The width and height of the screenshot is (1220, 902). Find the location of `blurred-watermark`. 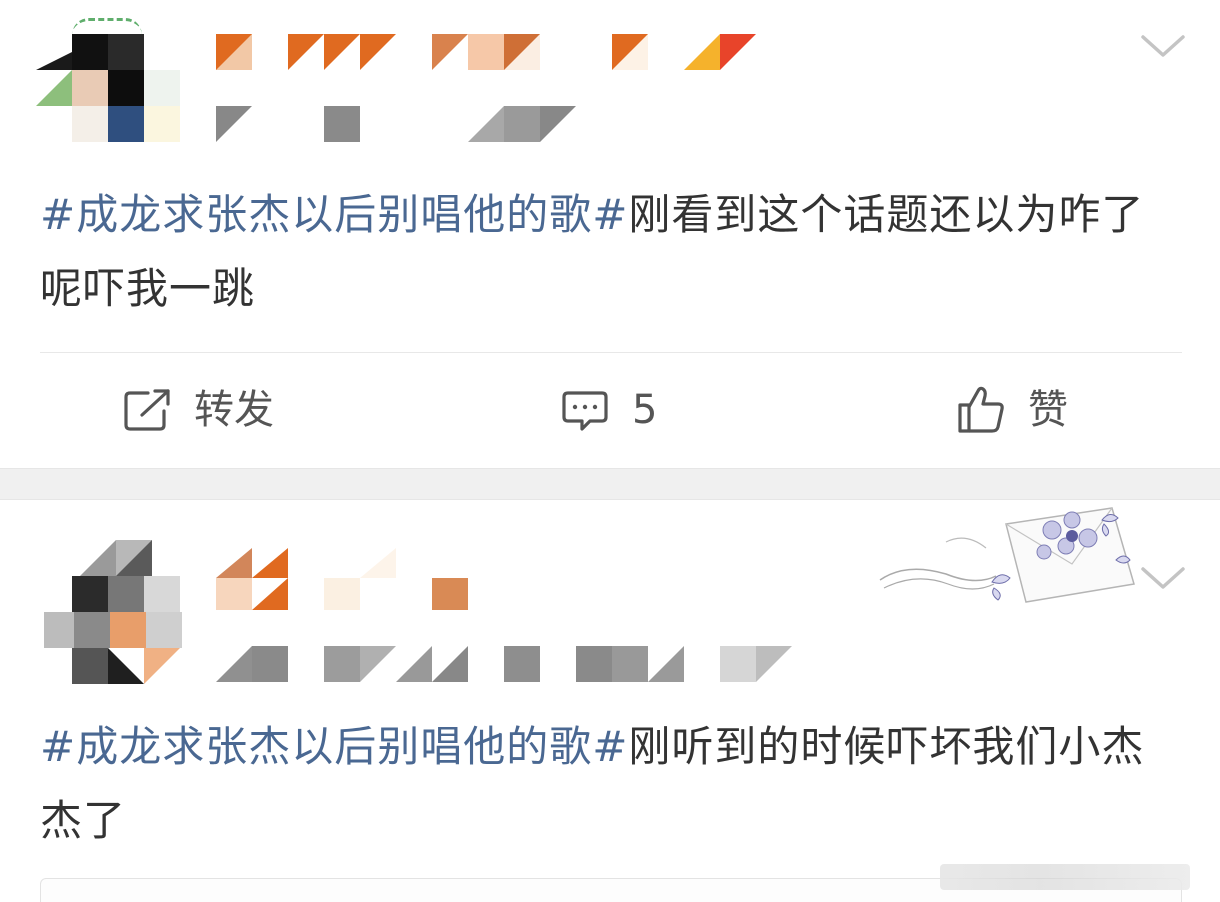

blurred-watermark is located at coordinates (1065, 877).